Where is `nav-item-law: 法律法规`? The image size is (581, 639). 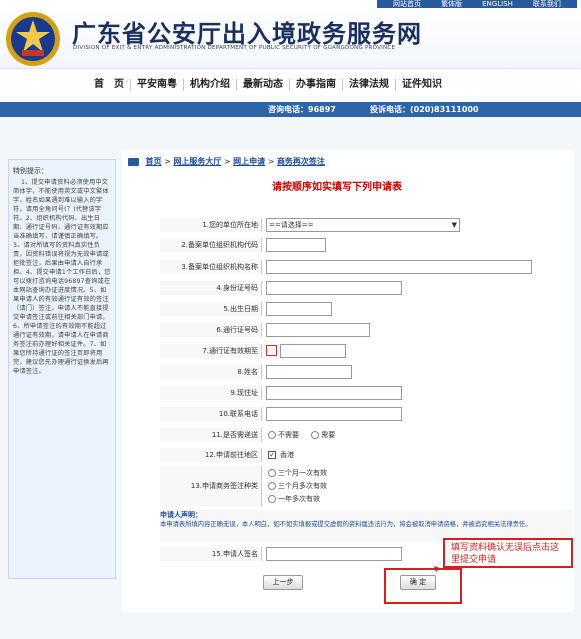
nav-item-law: 法律法规 is located at coordinates (369, 85).